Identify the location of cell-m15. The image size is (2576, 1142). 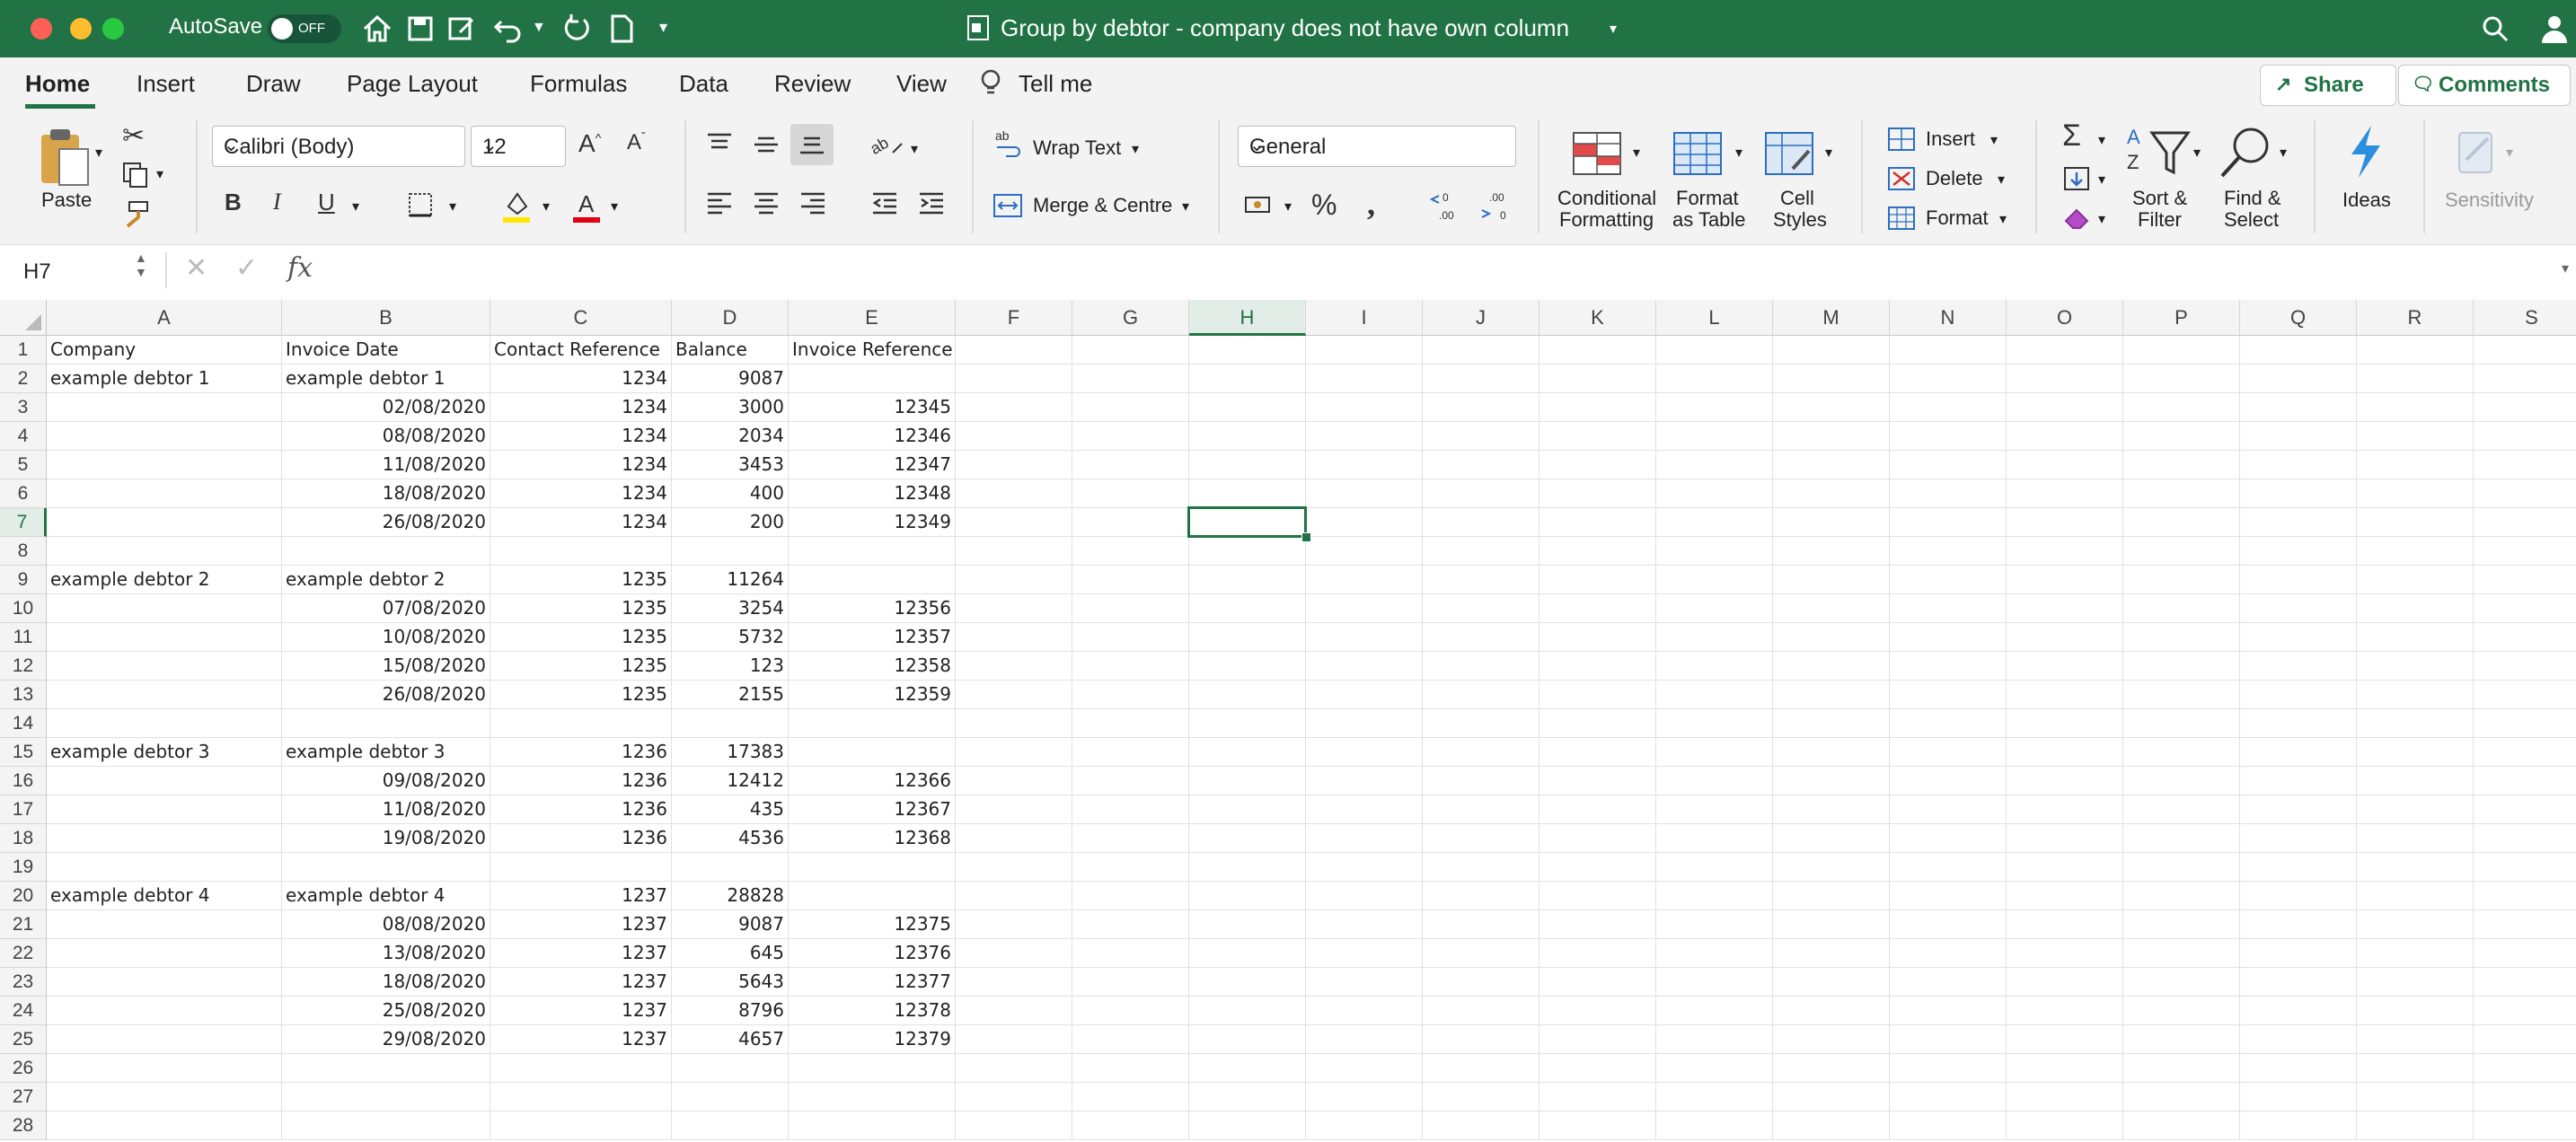
(1831, 753).